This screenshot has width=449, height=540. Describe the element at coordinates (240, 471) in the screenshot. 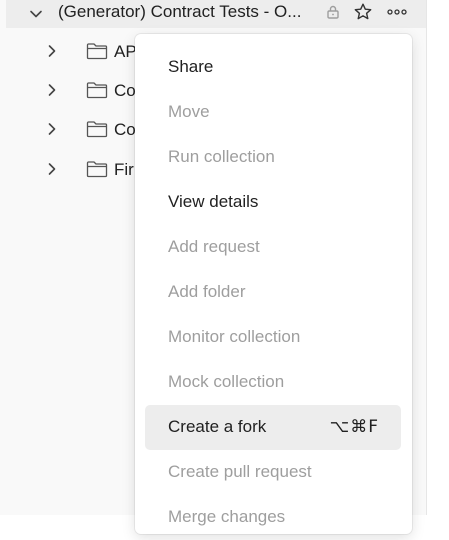

I see `menu-item-label: Create pull request` at that location.